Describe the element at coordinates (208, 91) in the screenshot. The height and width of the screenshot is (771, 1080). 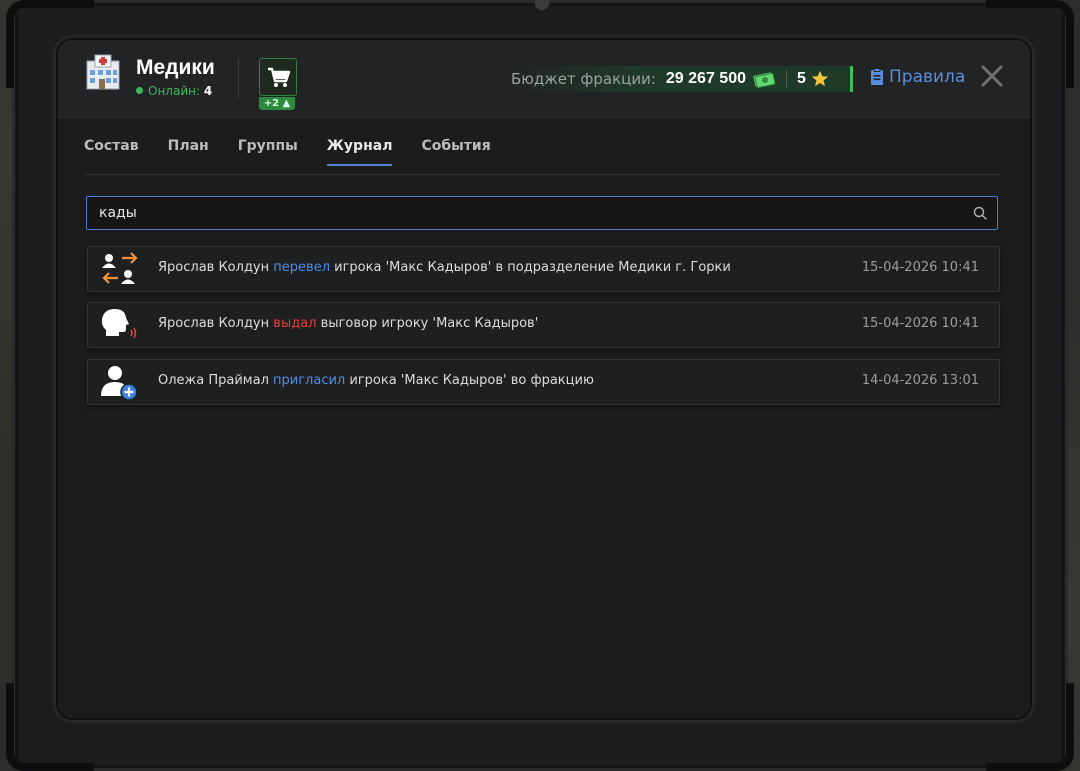
I see `online-count: 4` at that location.